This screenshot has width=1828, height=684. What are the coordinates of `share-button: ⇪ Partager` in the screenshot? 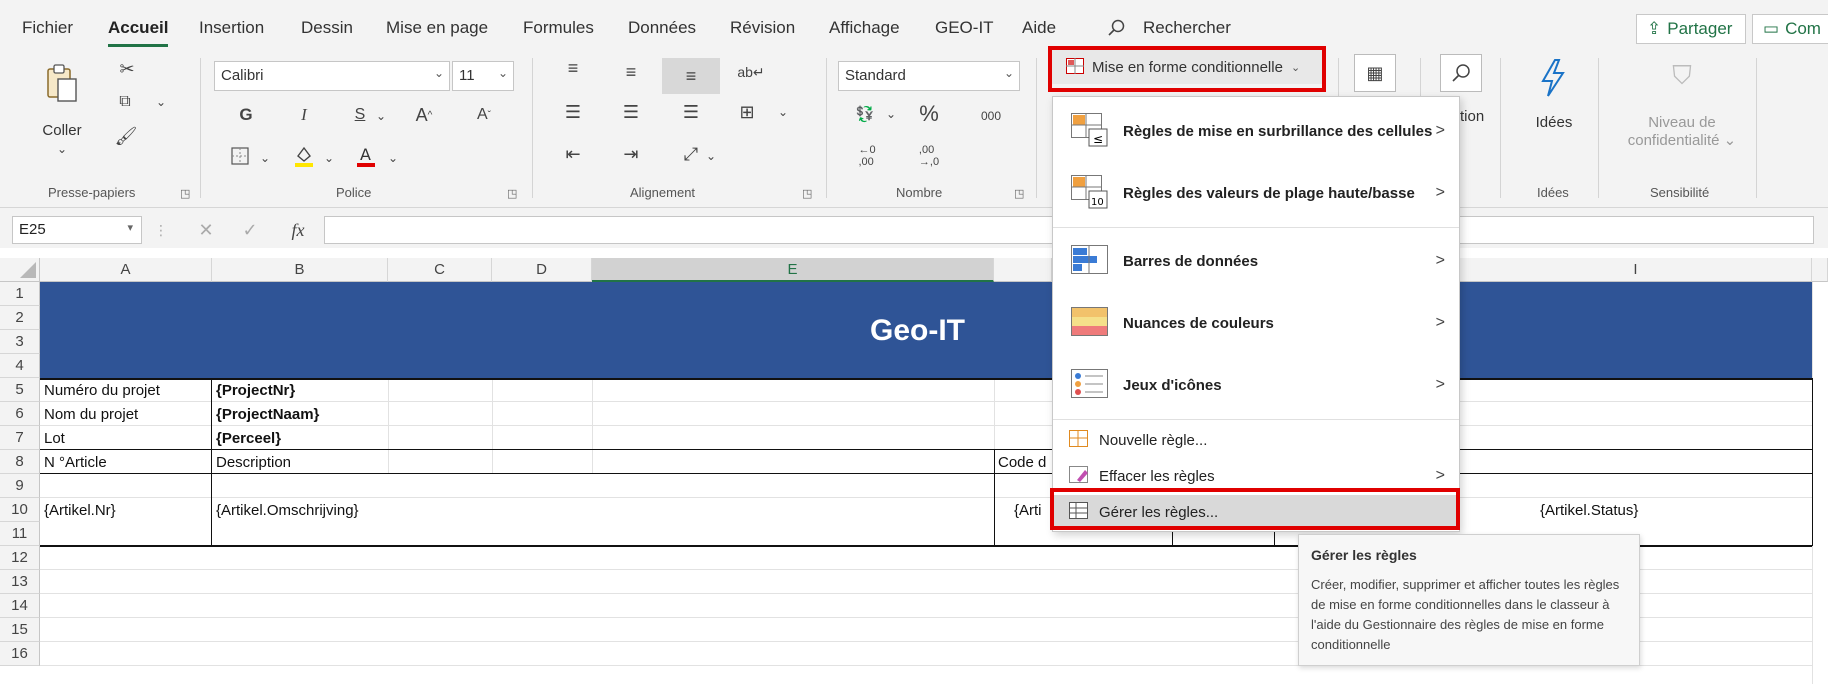 It's located at (1691, 29).